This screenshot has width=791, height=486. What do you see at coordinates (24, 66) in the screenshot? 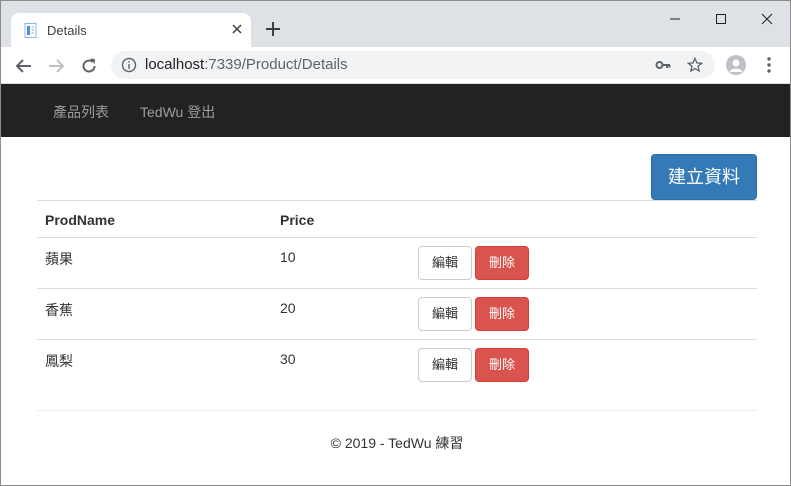
I see `back-icon` at bounding box center [24, 66].